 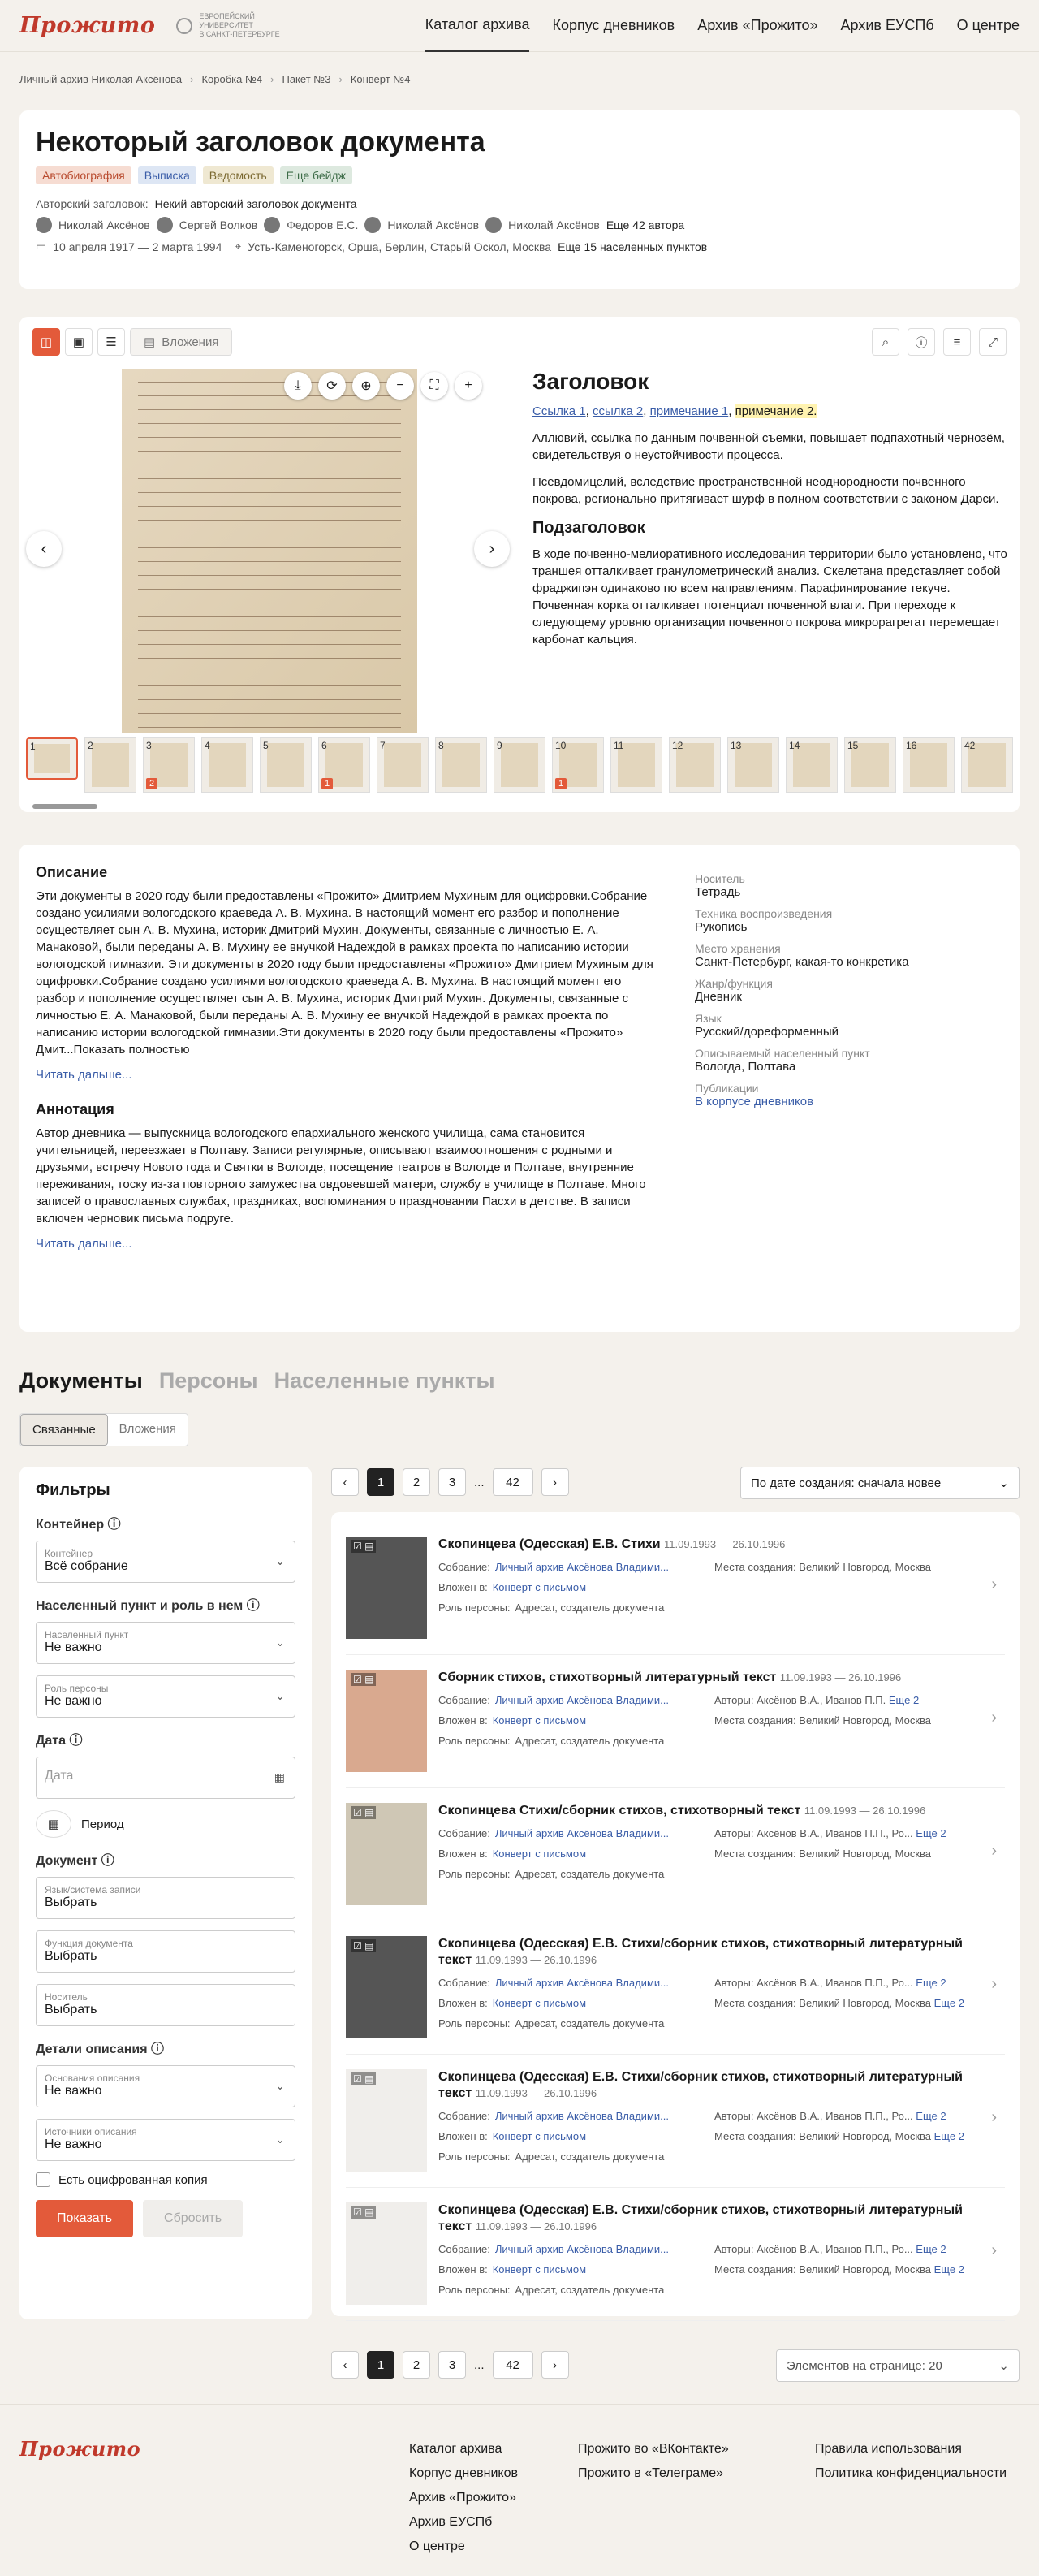 What do you see at coordinates (911, 2449) in the screenshot?
I see `footer-link: Правила использования` at bounding box center [911, 2449].